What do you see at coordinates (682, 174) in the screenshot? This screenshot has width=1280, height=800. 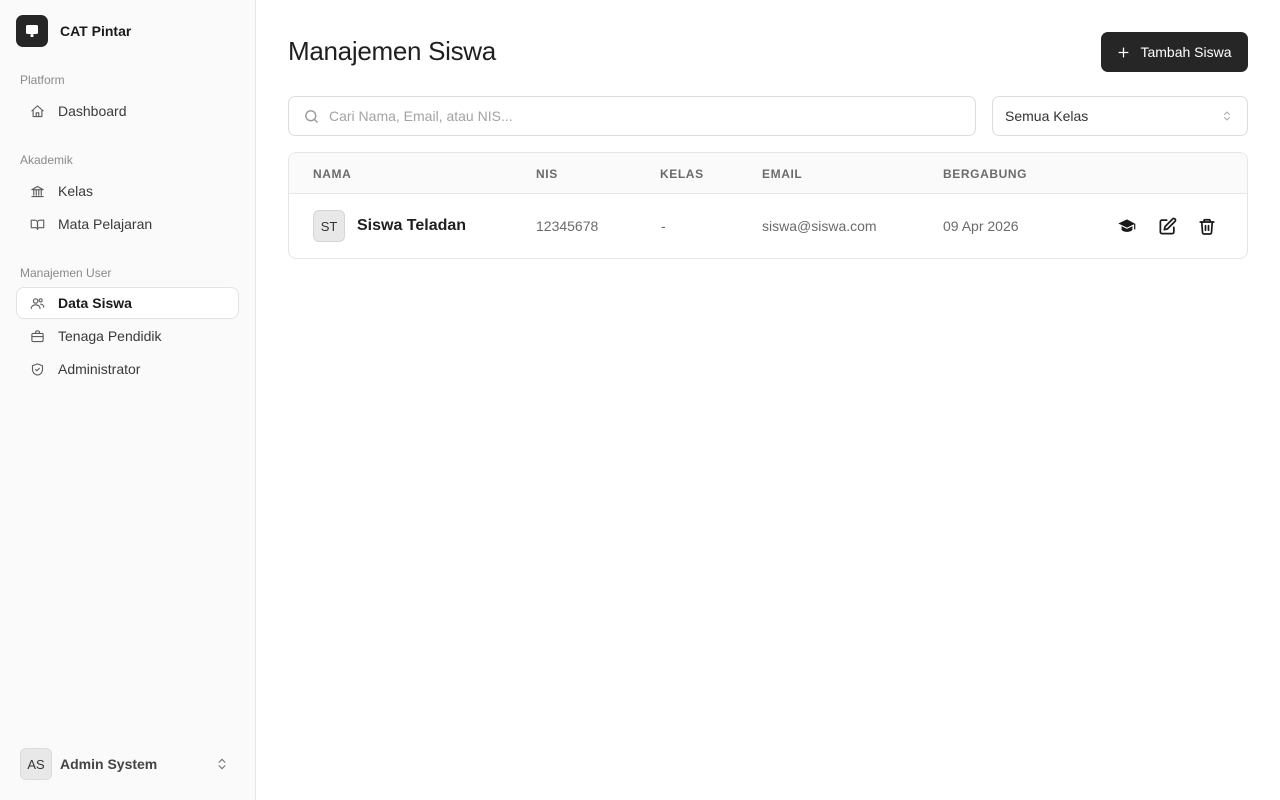 I see `column-header-kelas: KELAS` at bounding box center [682, 174].